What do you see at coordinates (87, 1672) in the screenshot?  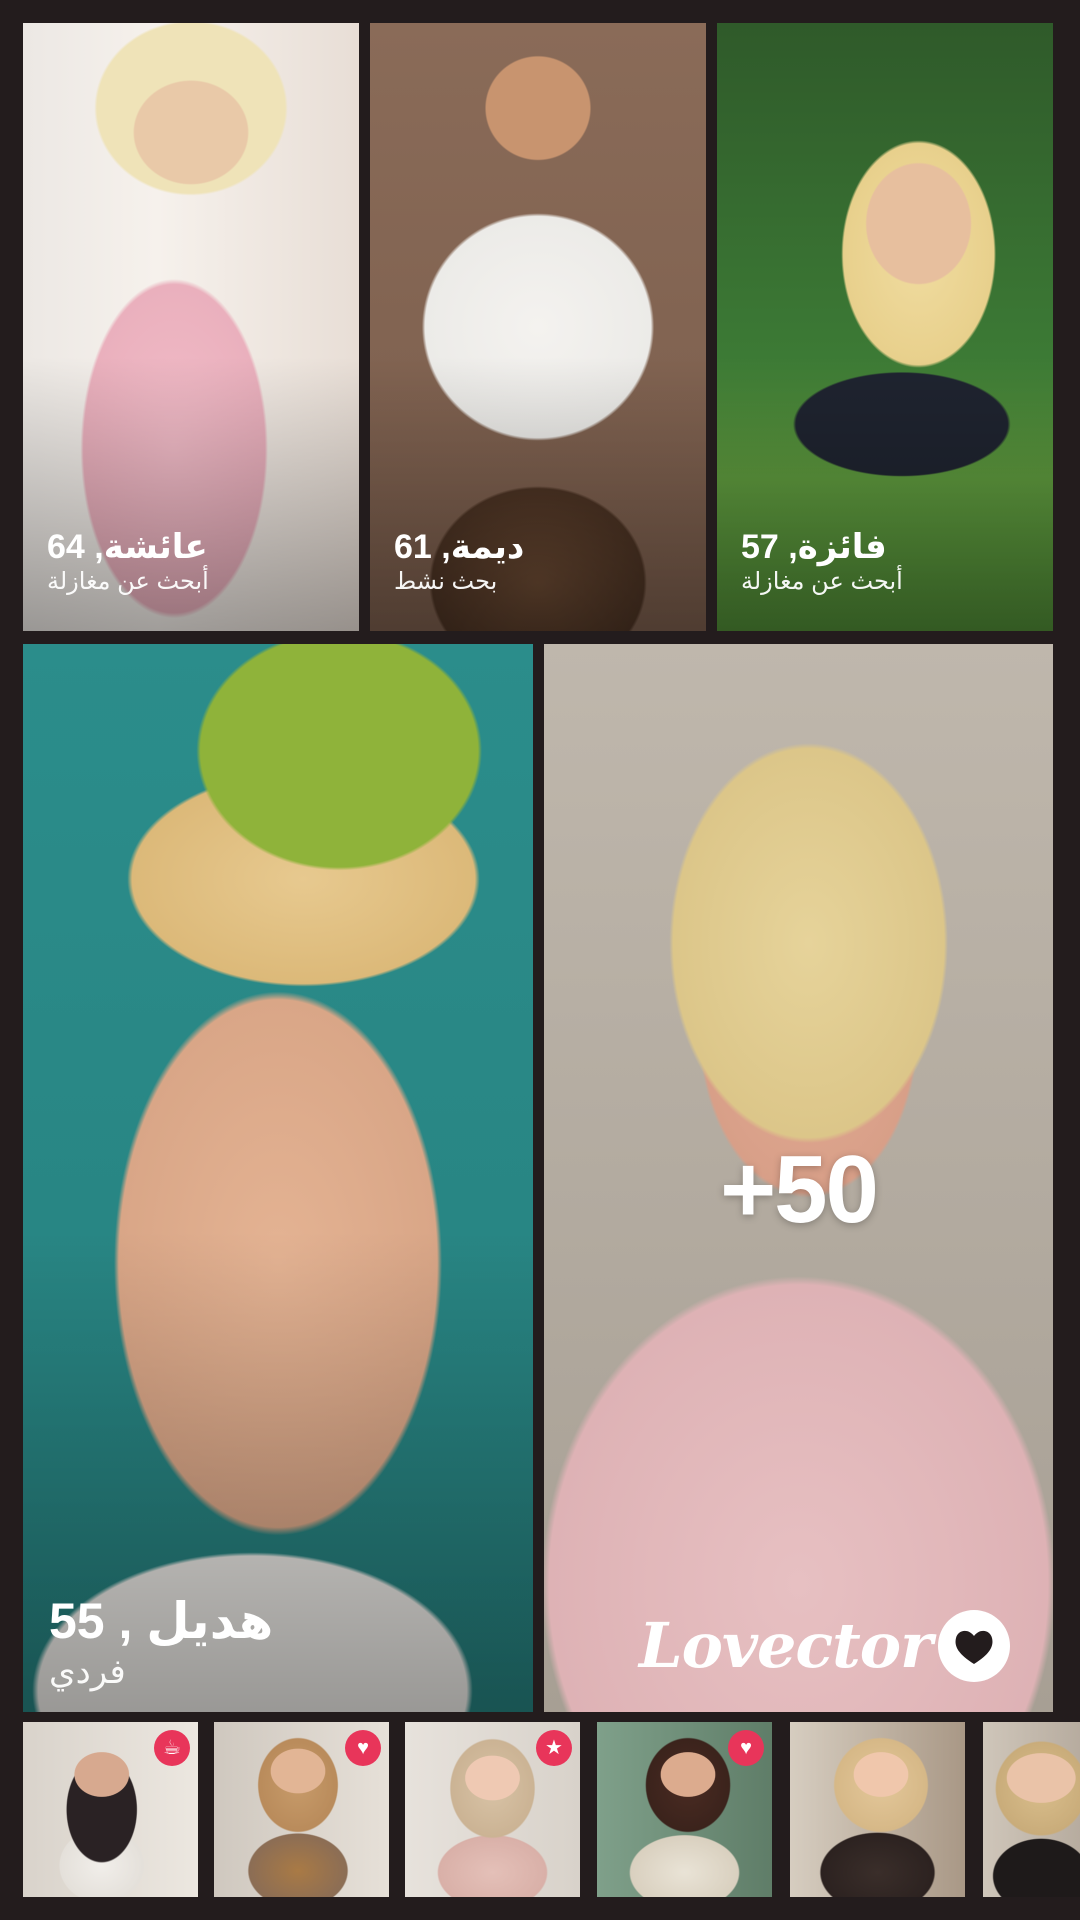 I see `profile-tagline: فردي` at bounding box center [87, 1672].